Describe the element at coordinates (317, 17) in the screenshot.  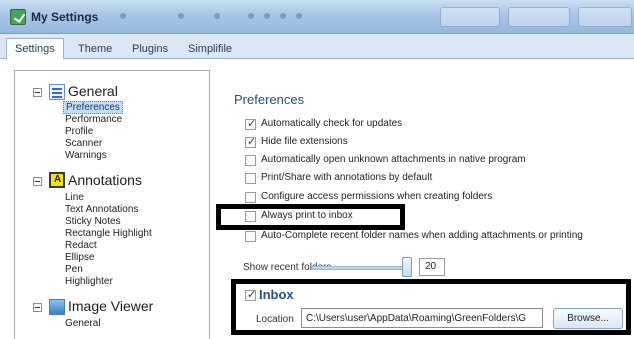
I see `title-bar: My Settings` at that location.